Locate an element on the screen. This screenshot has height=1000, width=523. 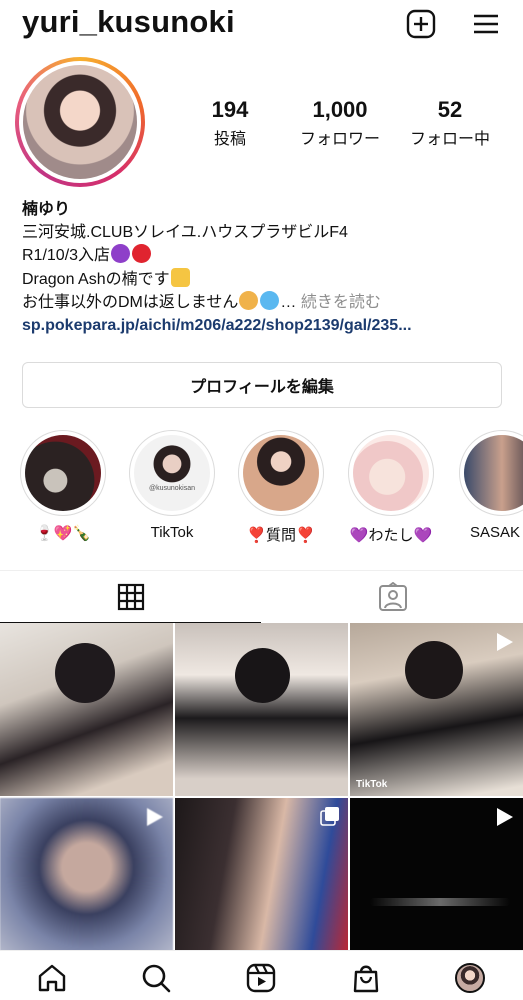
grid-icon is located at coordinates (130, 596).